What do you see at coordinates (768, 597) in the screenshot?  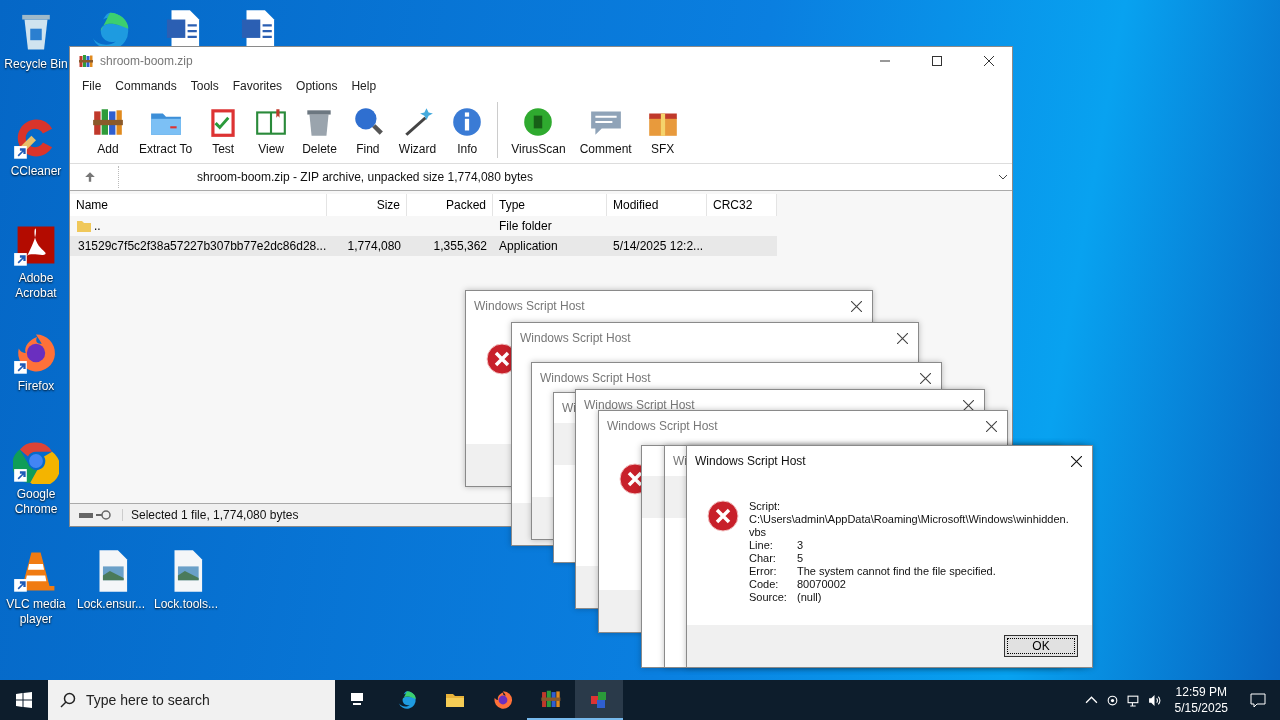 I see `field-label: Source:` at bounding box center [768, 597].